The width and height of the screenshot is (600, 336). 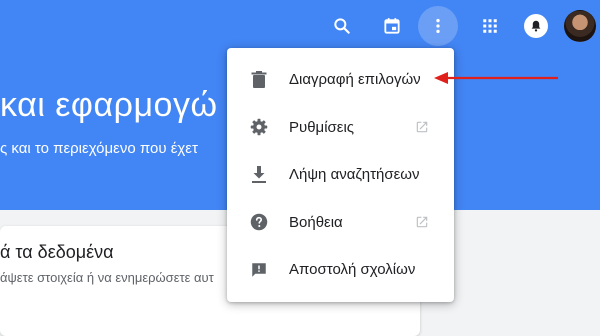 I want to click on help-icon, so click(x=259, y=222).